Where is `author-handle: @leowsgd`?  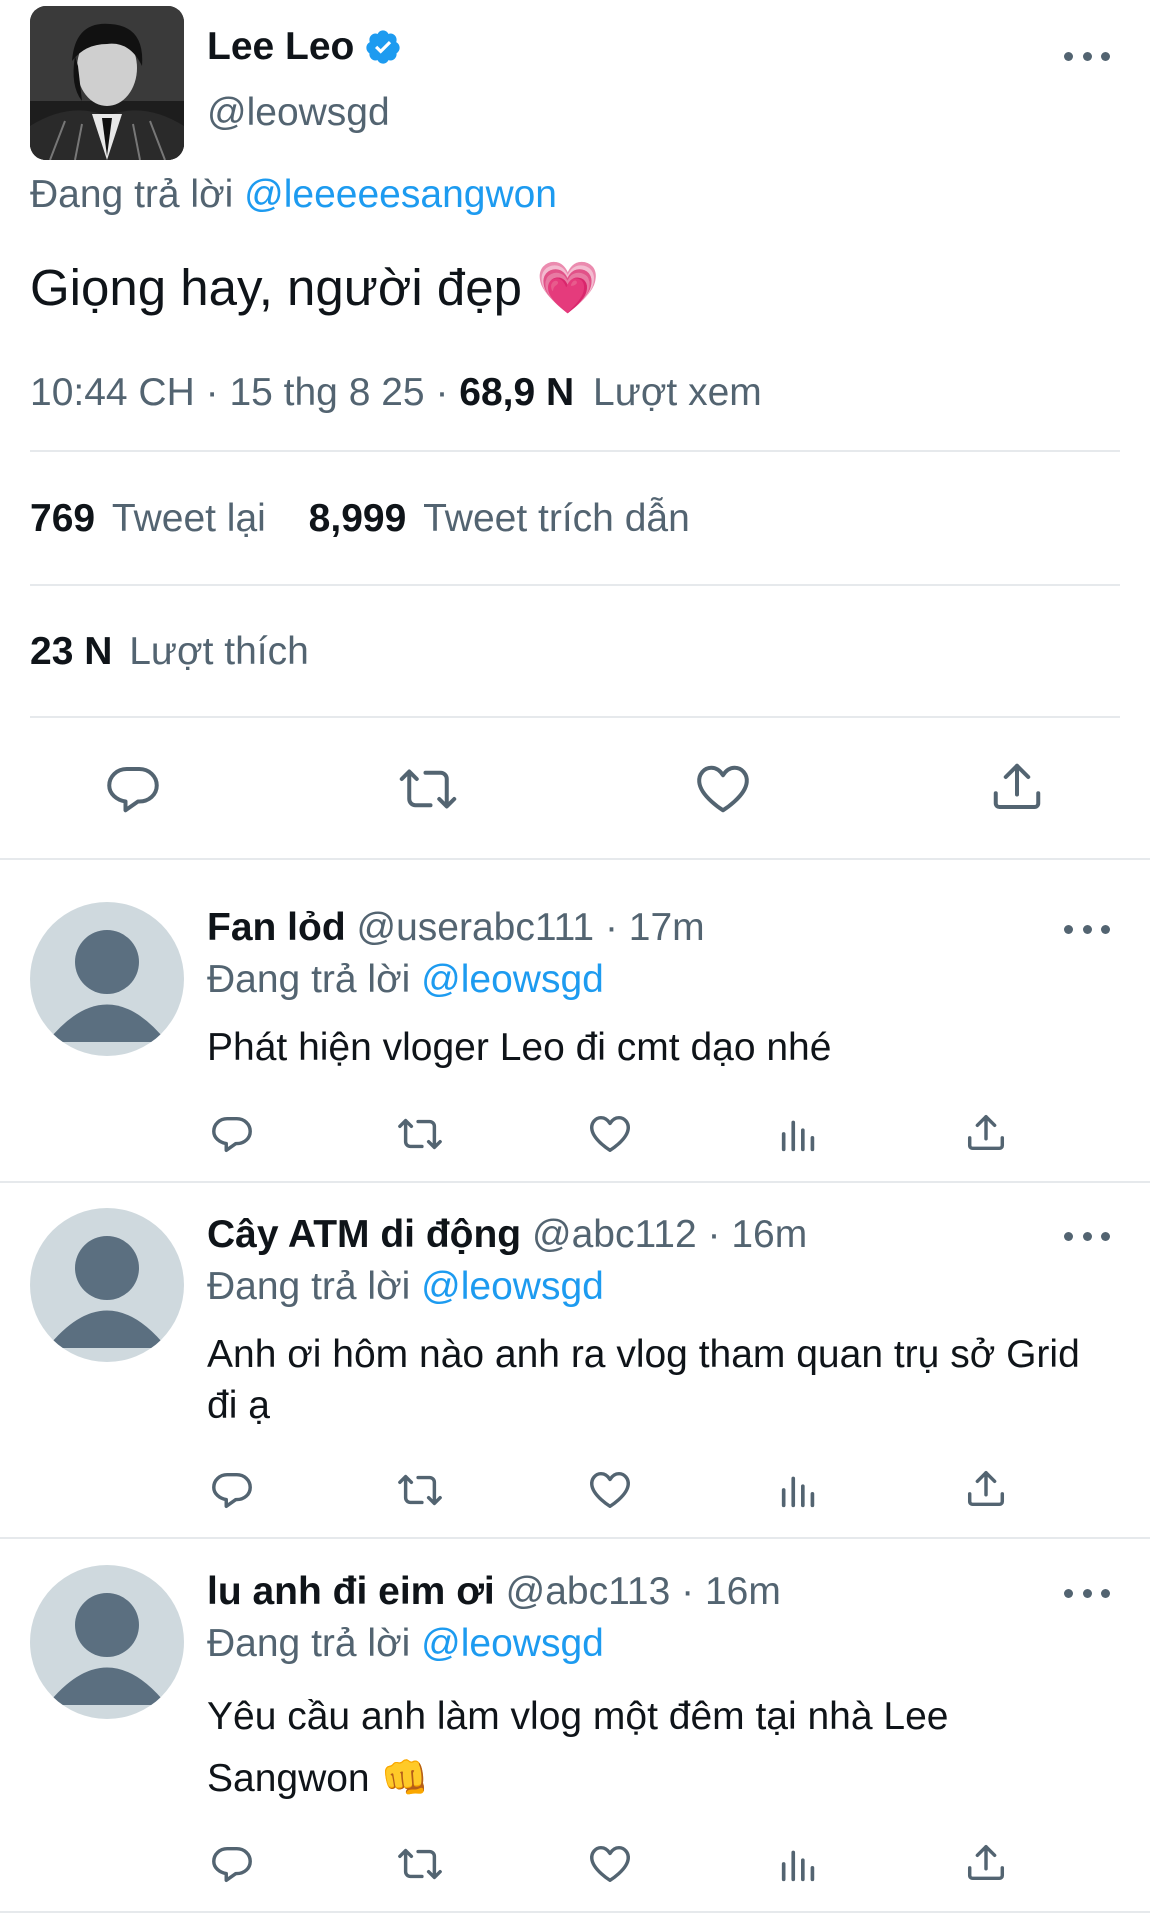
author-handle: @leowsgd is located at coordinates (298, 113).